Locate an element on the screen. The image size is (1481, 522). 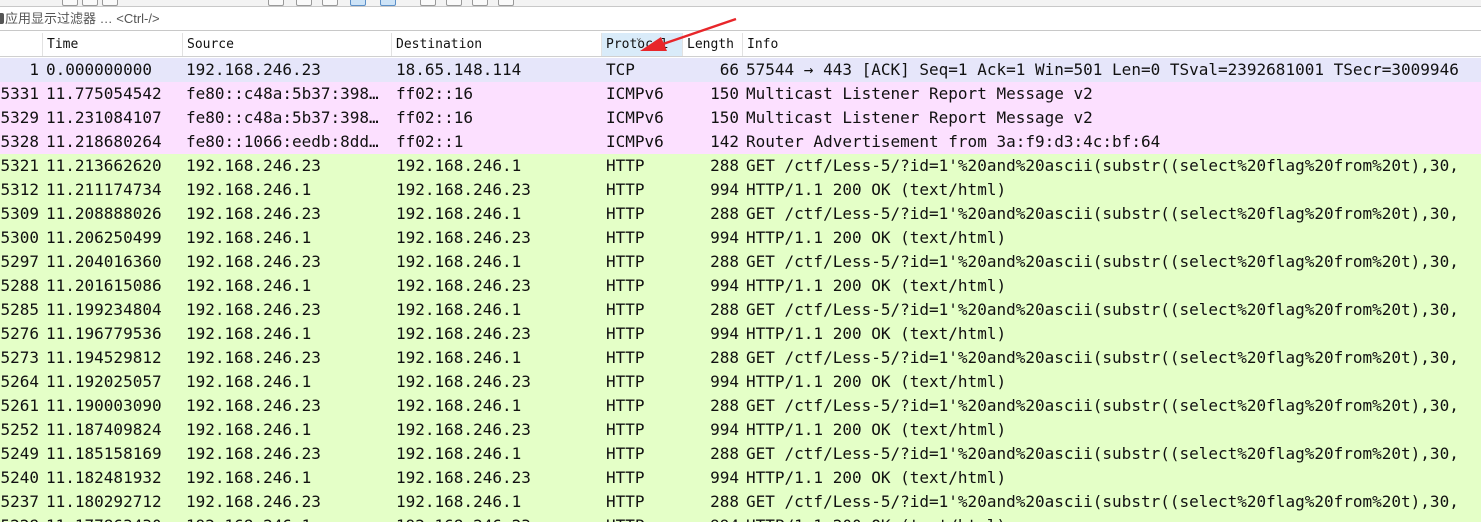
bookmark-icon is located at coordinates (2, 18).